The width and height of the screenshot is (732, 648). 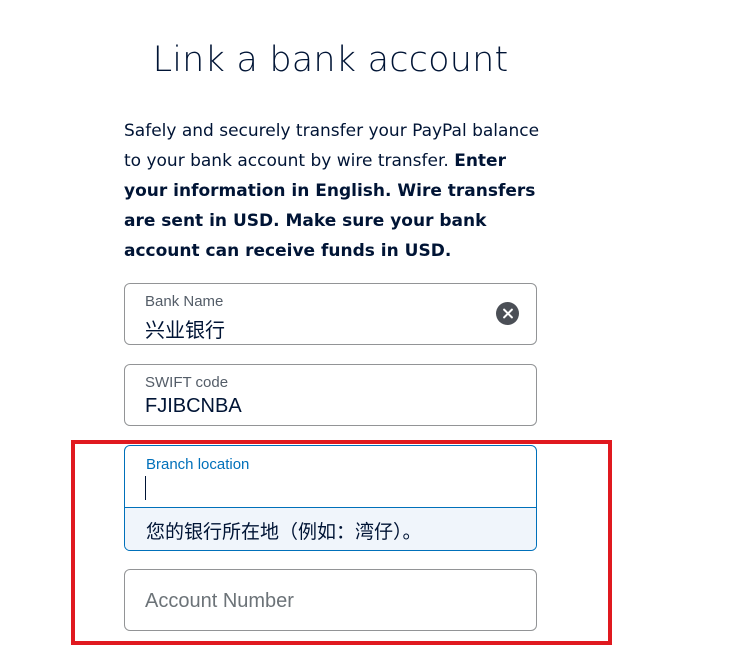 What do you see at coordinates (145, 488) in the screenshot?
I see `text-caret` at bounding box center [145, 488].